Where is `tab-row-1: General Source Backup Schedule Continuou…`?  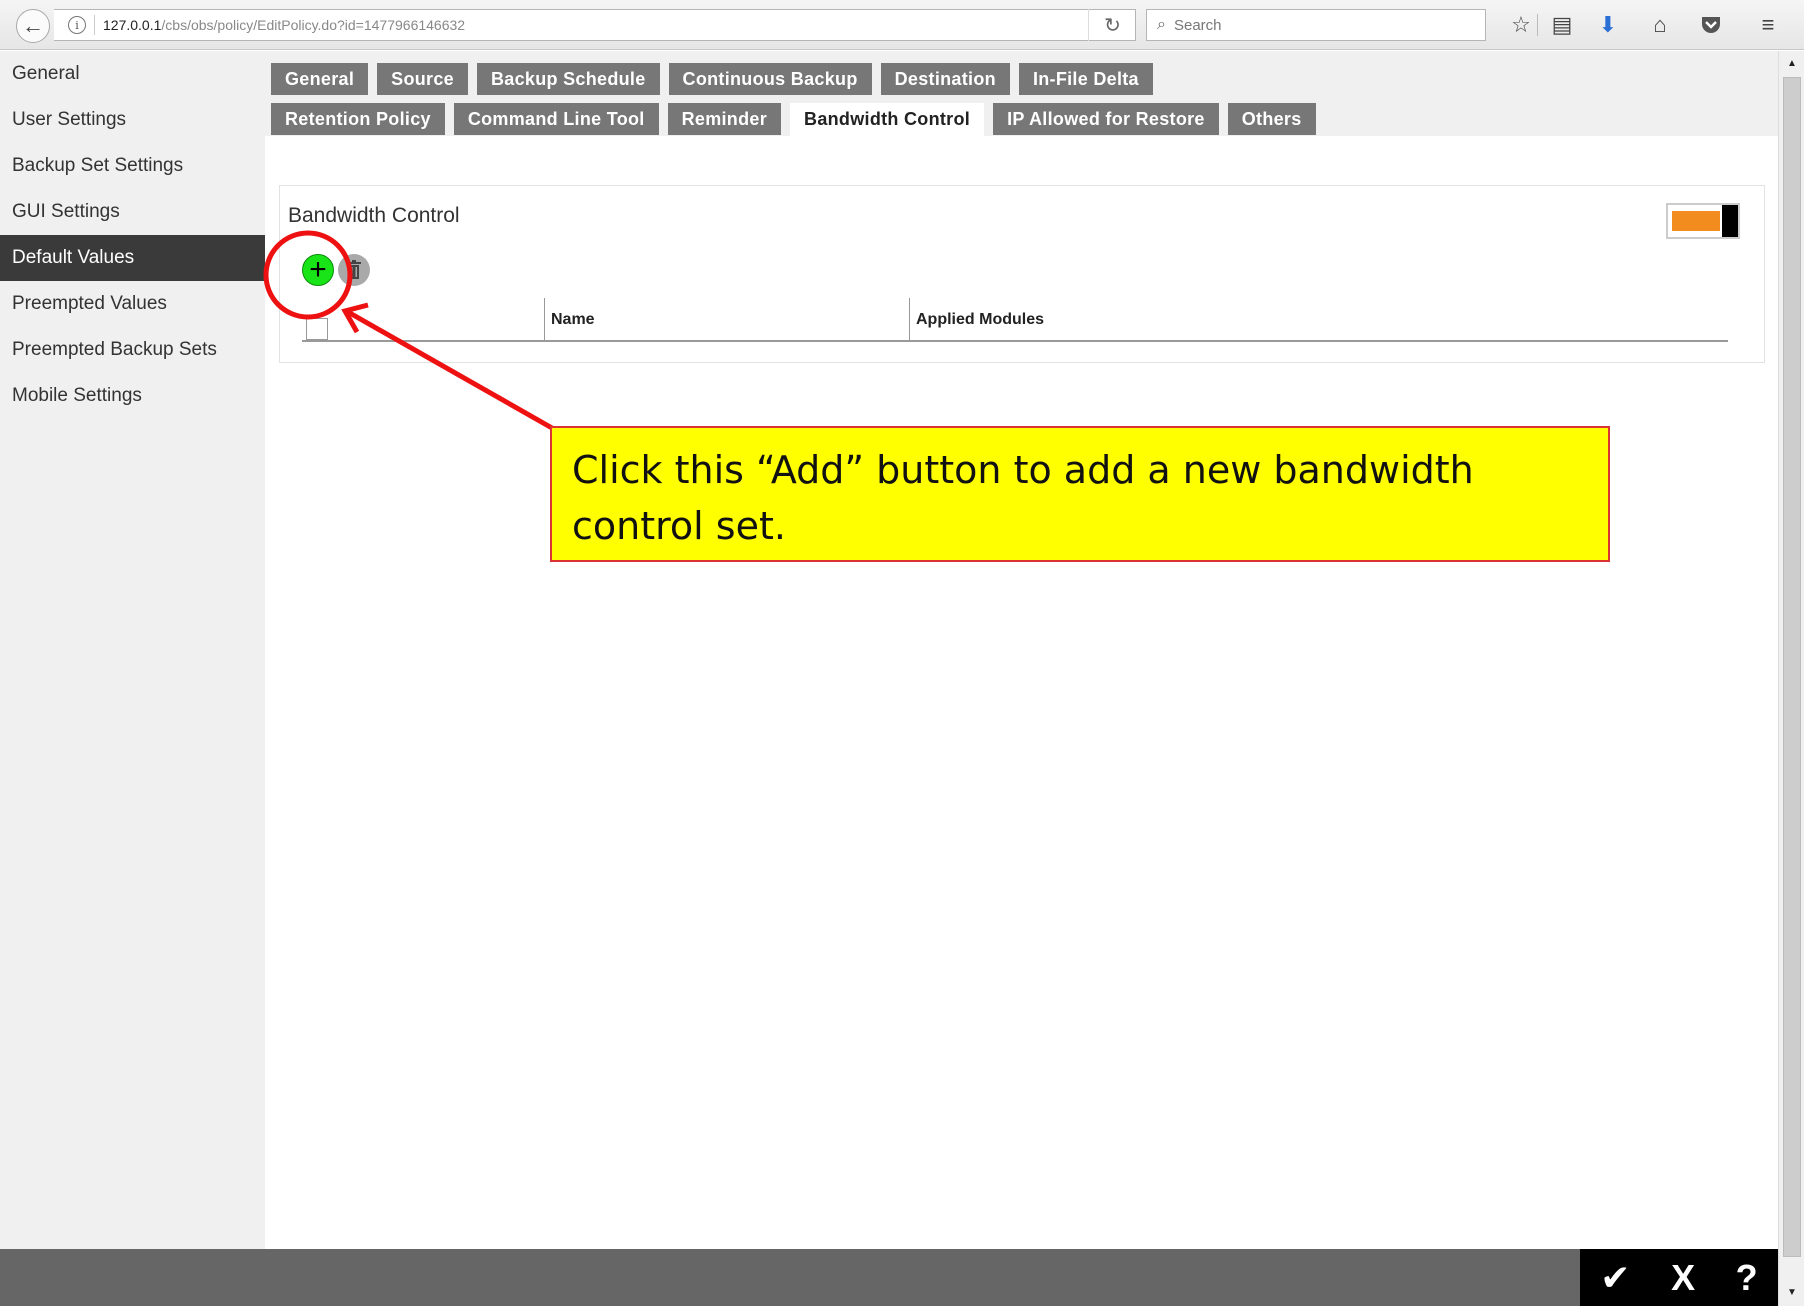
tab-row-1: General Source Backup Schedule Continuou… is located at coordinates (716, 79).